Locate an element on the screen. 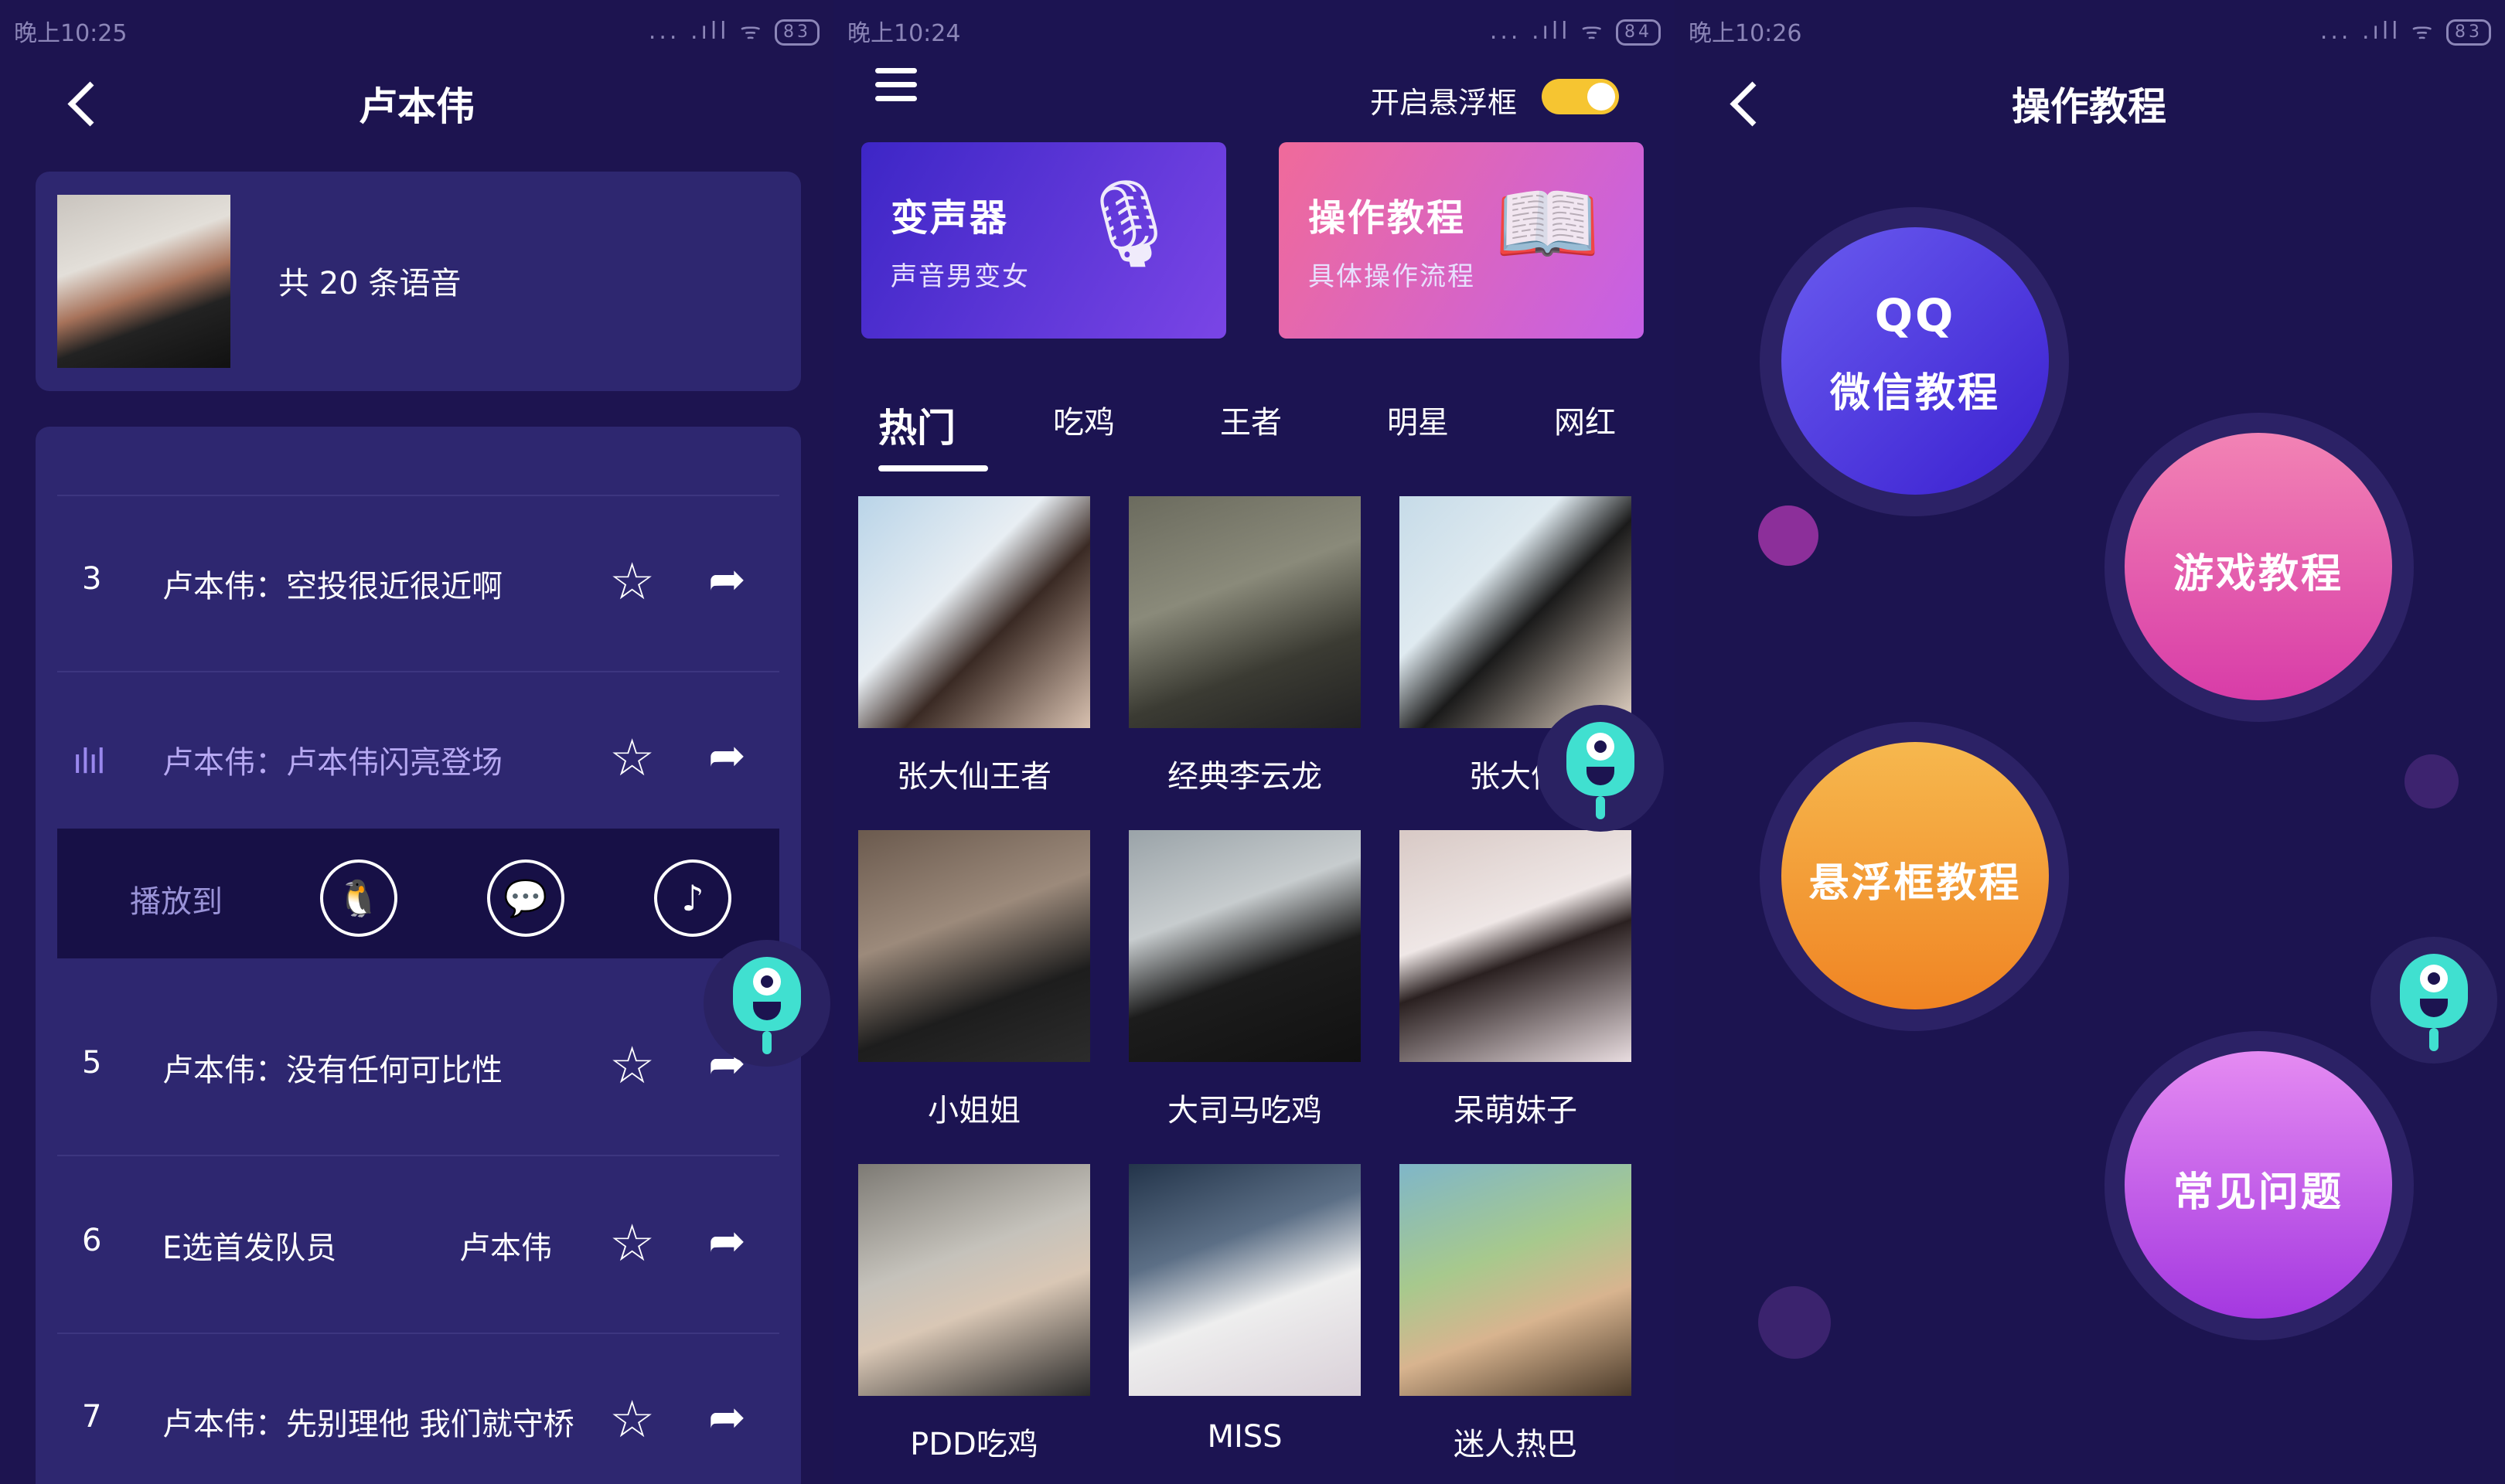  page-title: 卢本伟 is located at coordinates (417, 106).